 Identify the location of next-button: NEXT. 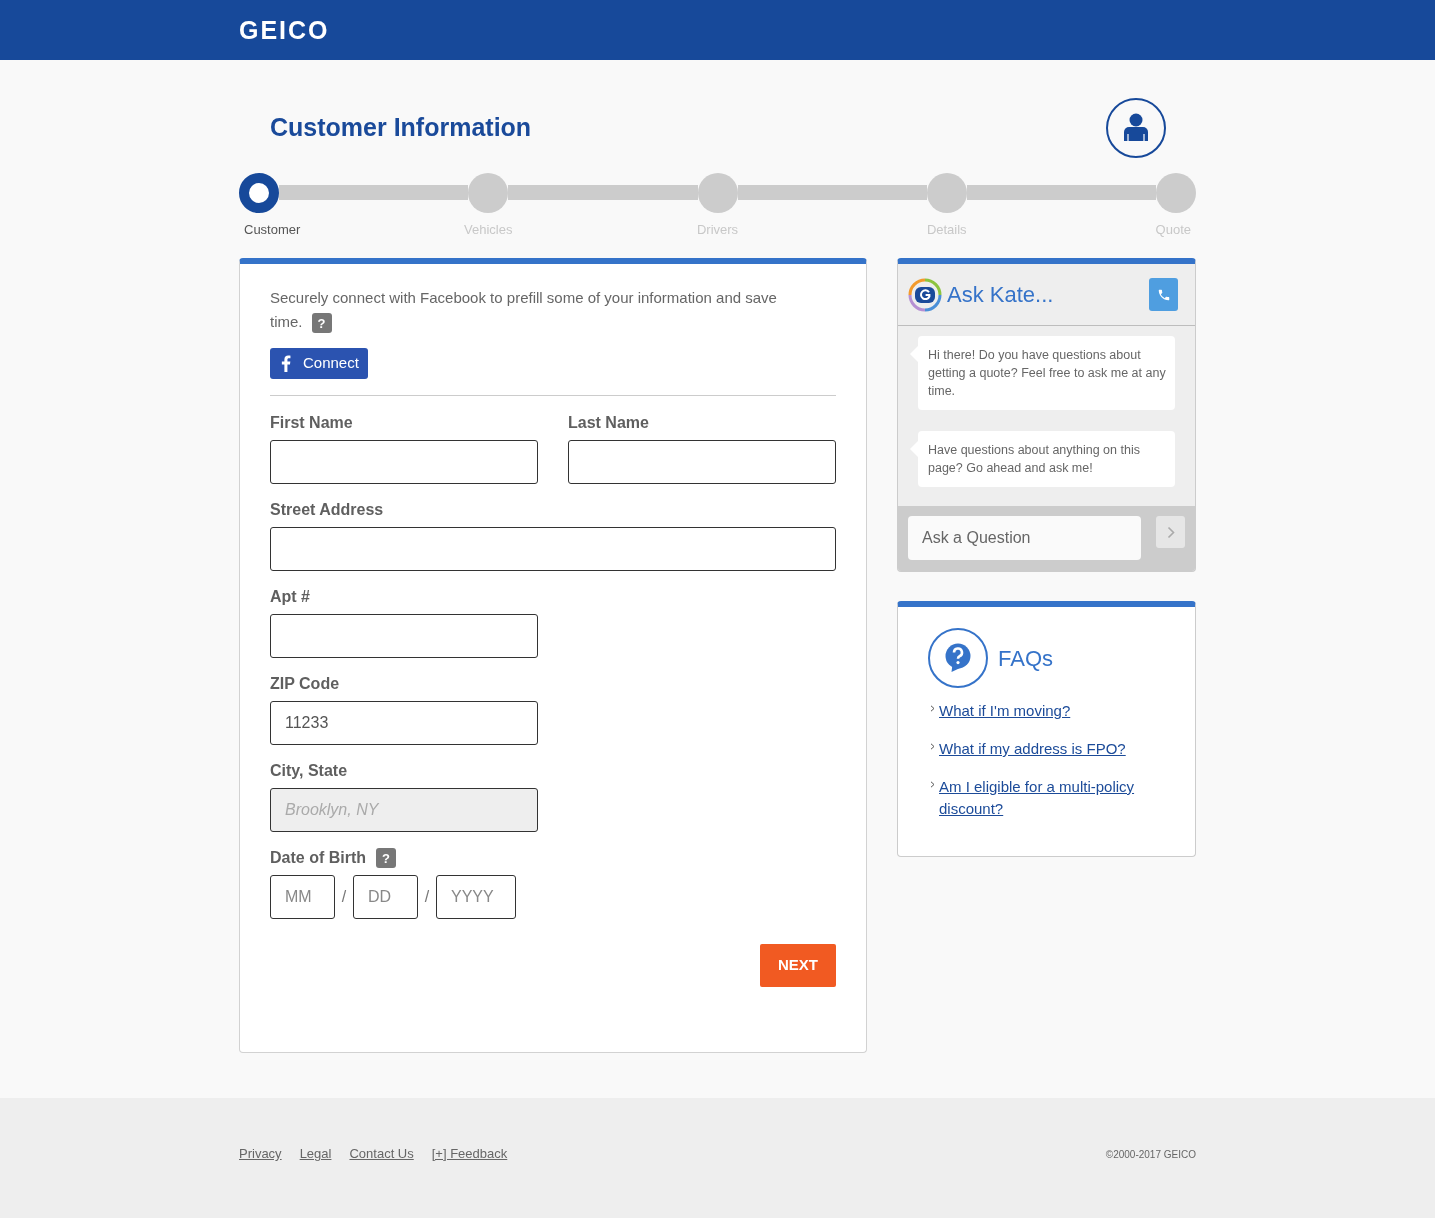
(798, 965).